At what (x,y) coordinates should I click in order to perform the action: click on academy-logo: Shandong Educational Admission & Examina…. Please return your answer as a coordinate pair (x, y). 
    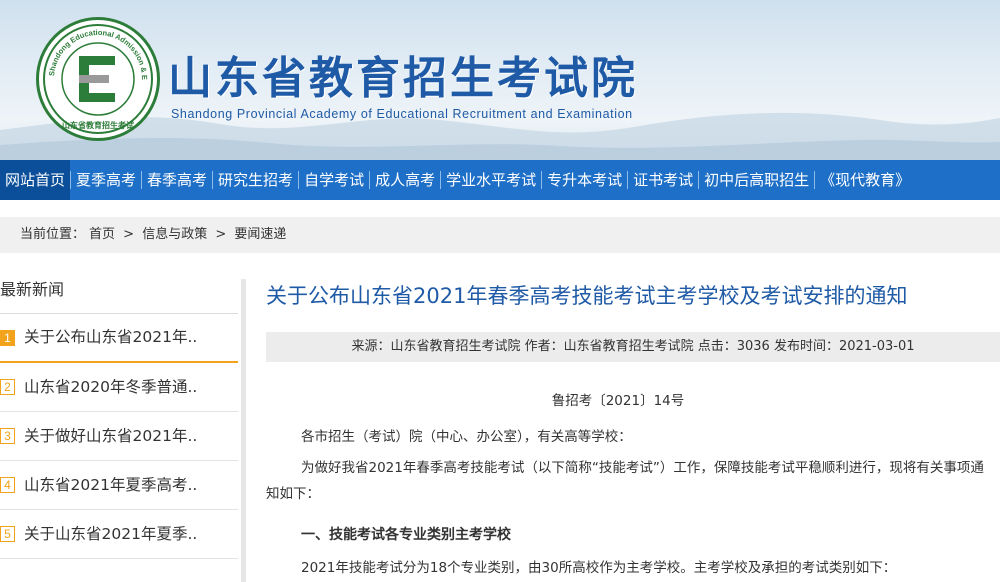
    Looking at the image, I should click on (98, 79).